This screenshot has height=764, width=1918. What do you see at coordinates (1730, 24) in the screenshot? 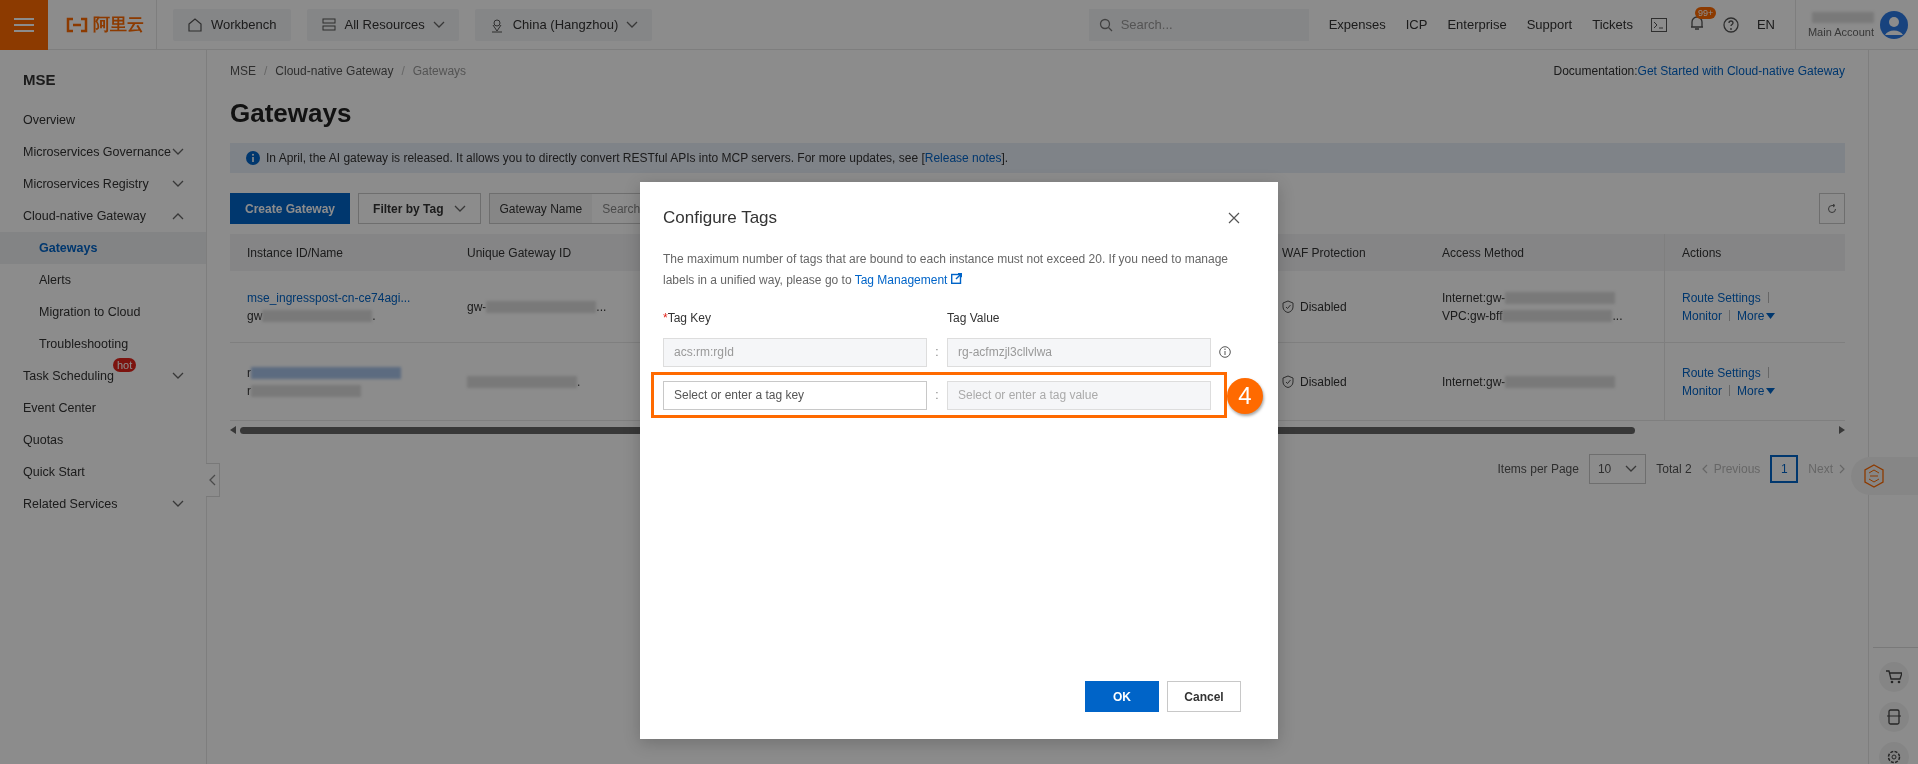
I see `help-icon` at bounding box center [1730, 24].